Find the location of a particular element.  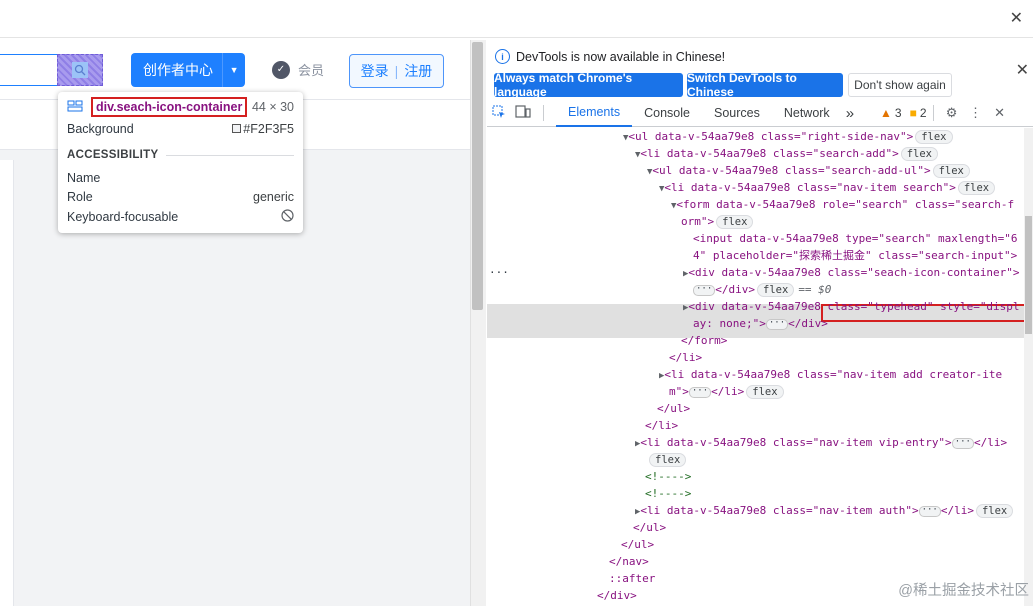

accessibility-heading: ACCESSIBILITY is located at coordinates (113, 155).